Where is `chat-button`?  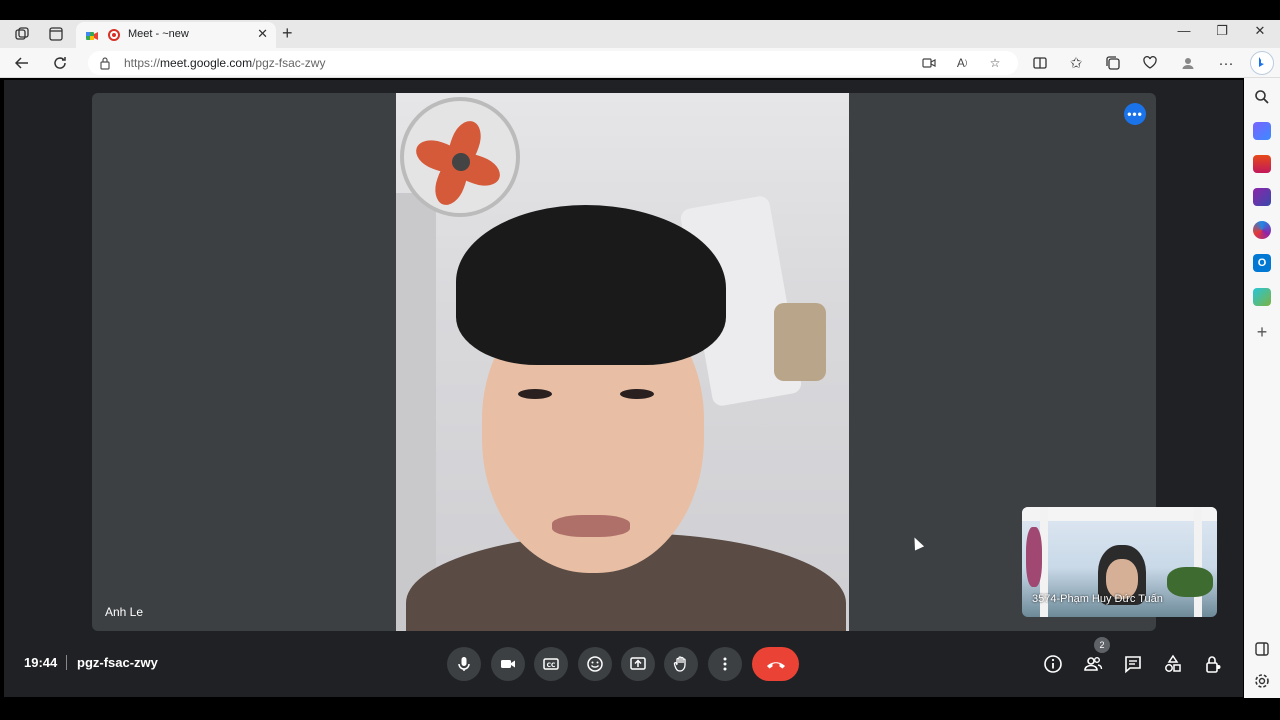
chat-button is located at coordinates (1133, 664).